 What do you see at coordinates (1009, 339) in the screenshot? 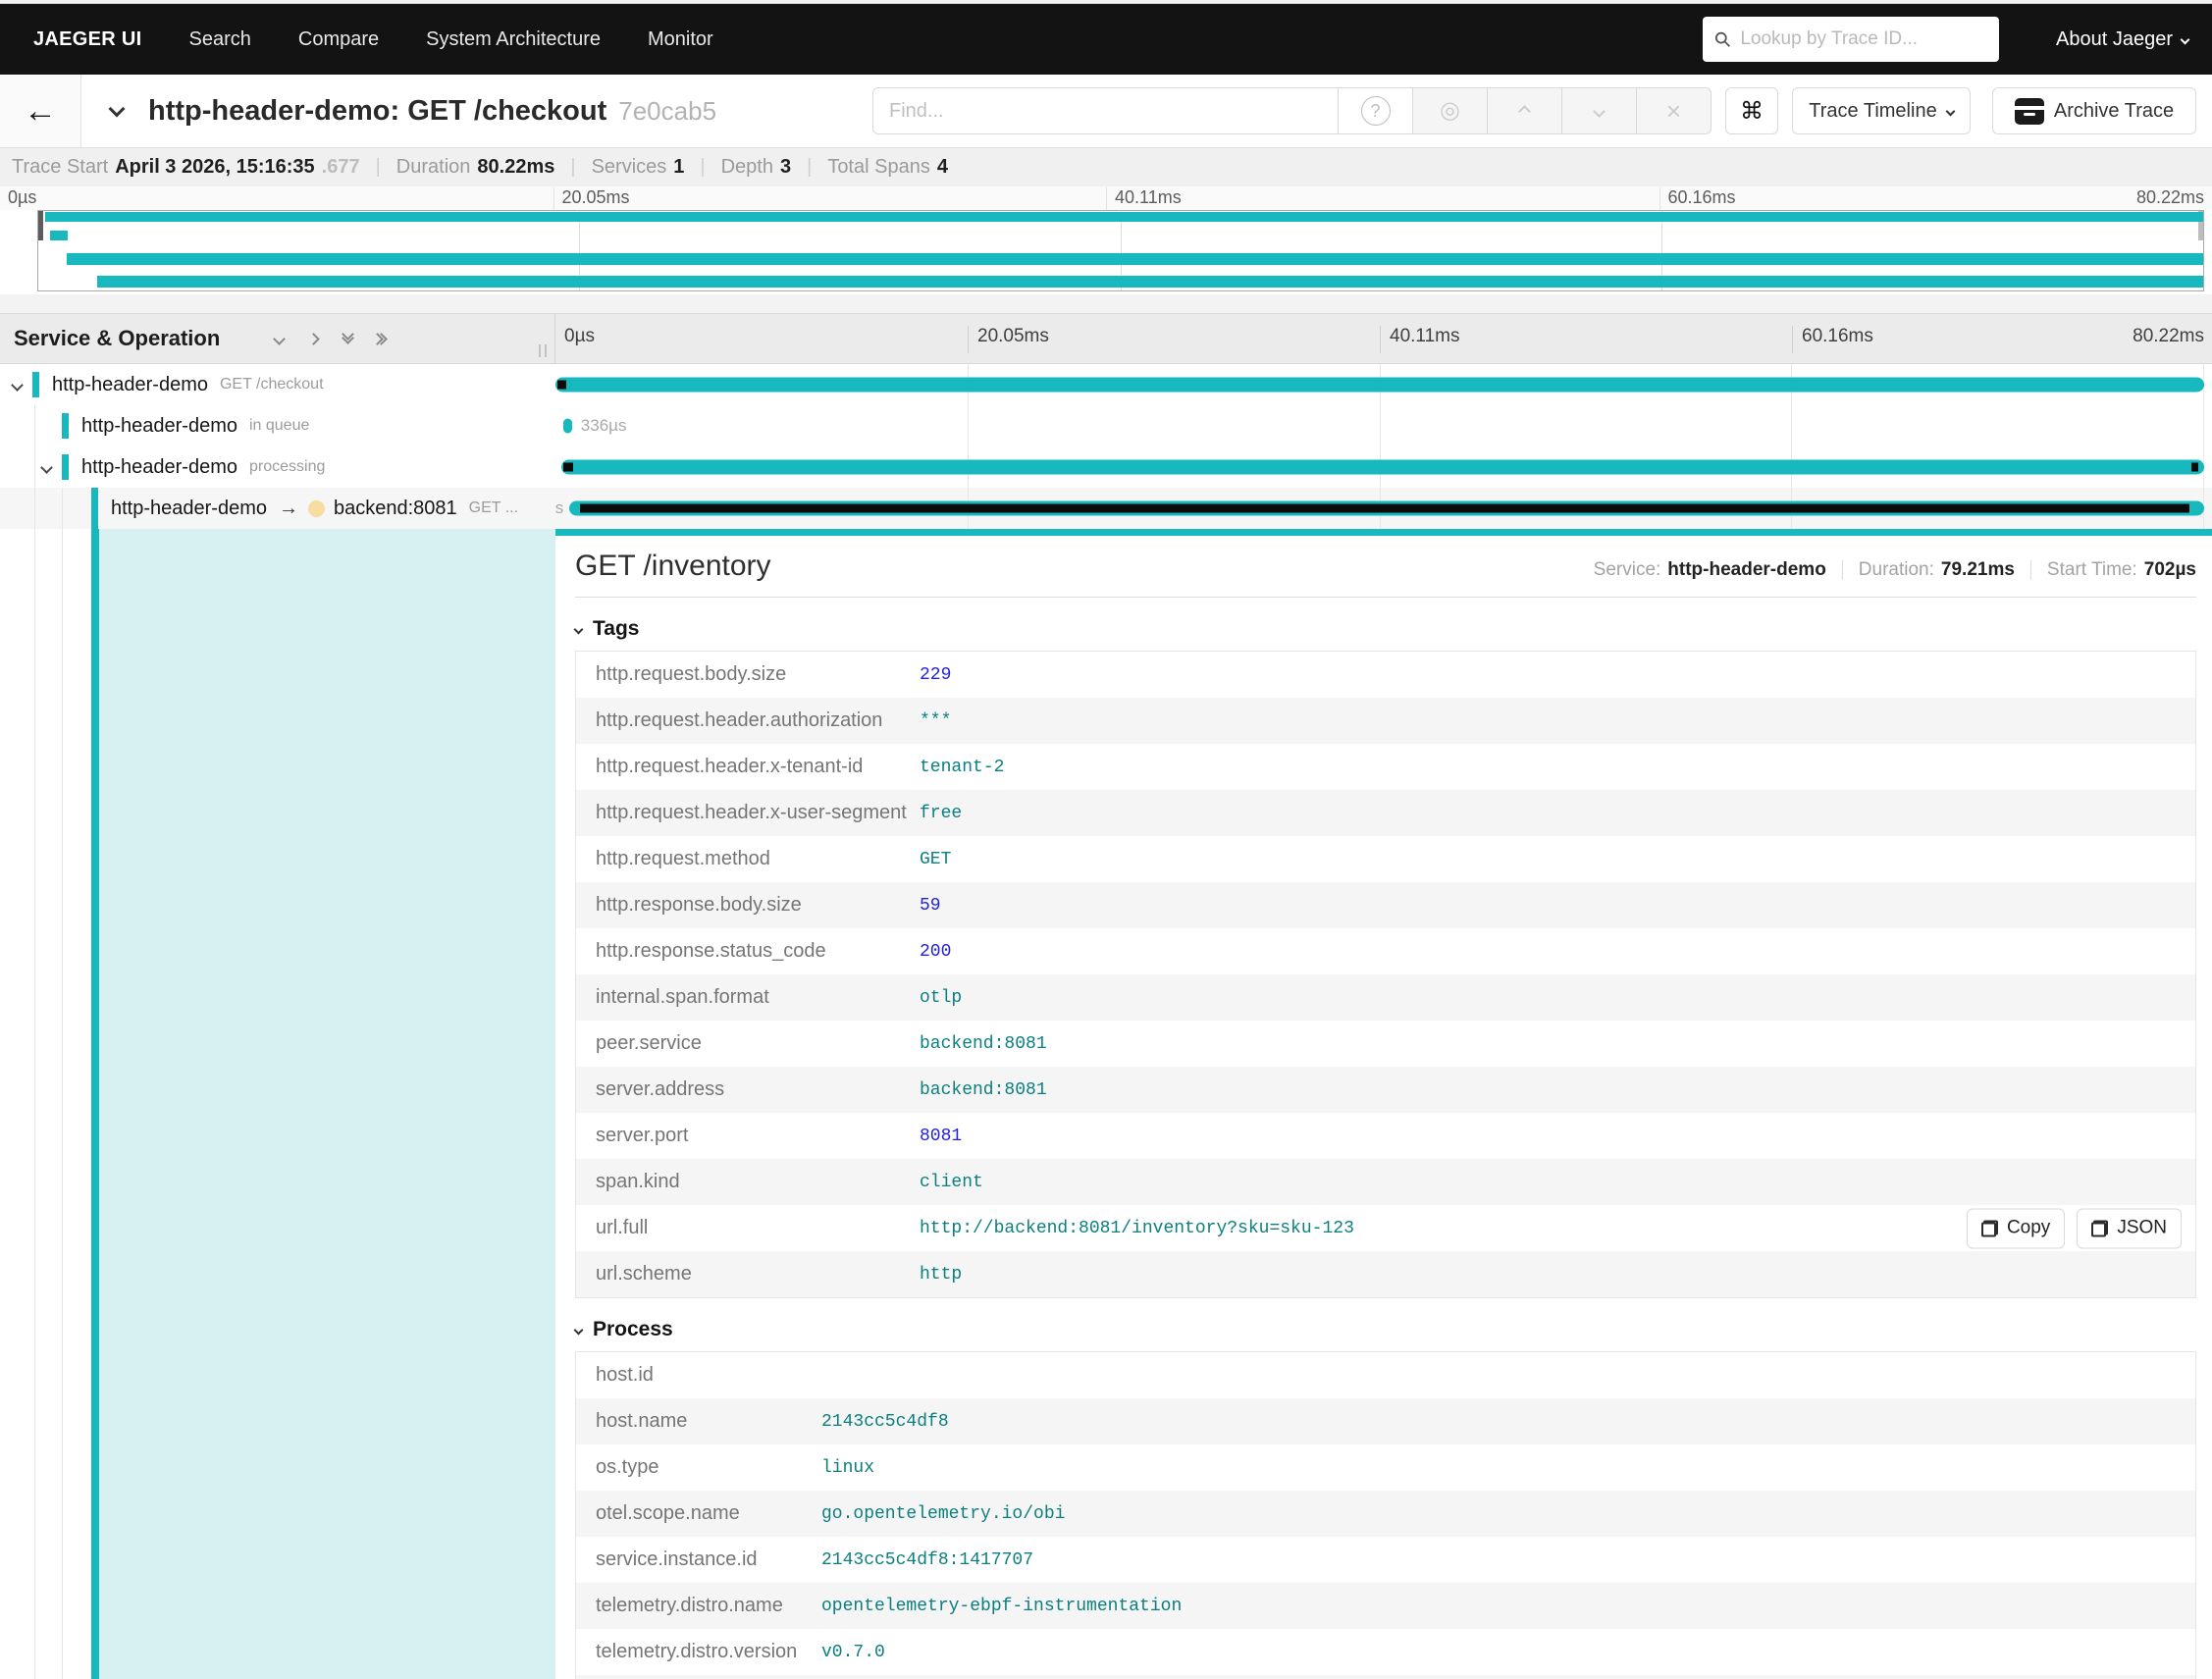
I see `timeline-tick: 20.05ms` at bounding box center [1009, 339].